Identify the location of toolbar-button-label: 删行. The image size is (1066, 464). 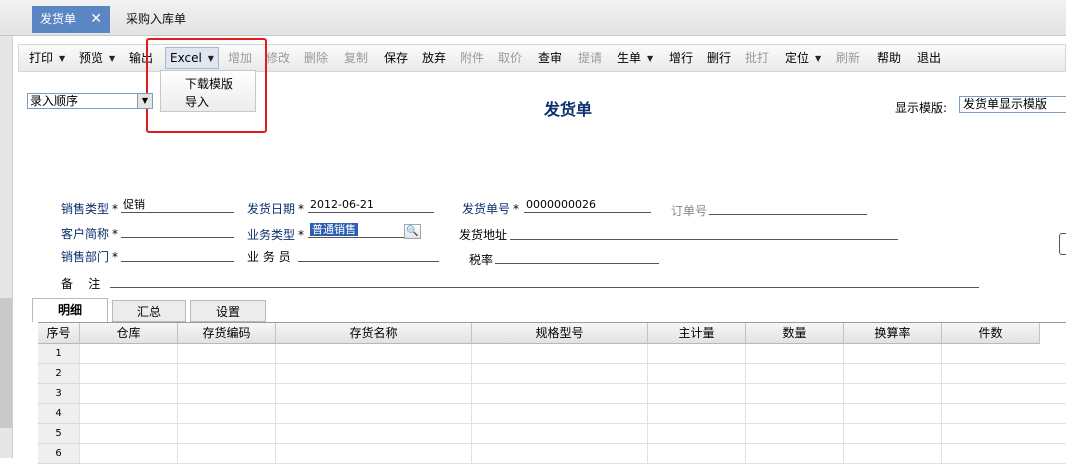
(719, 58).